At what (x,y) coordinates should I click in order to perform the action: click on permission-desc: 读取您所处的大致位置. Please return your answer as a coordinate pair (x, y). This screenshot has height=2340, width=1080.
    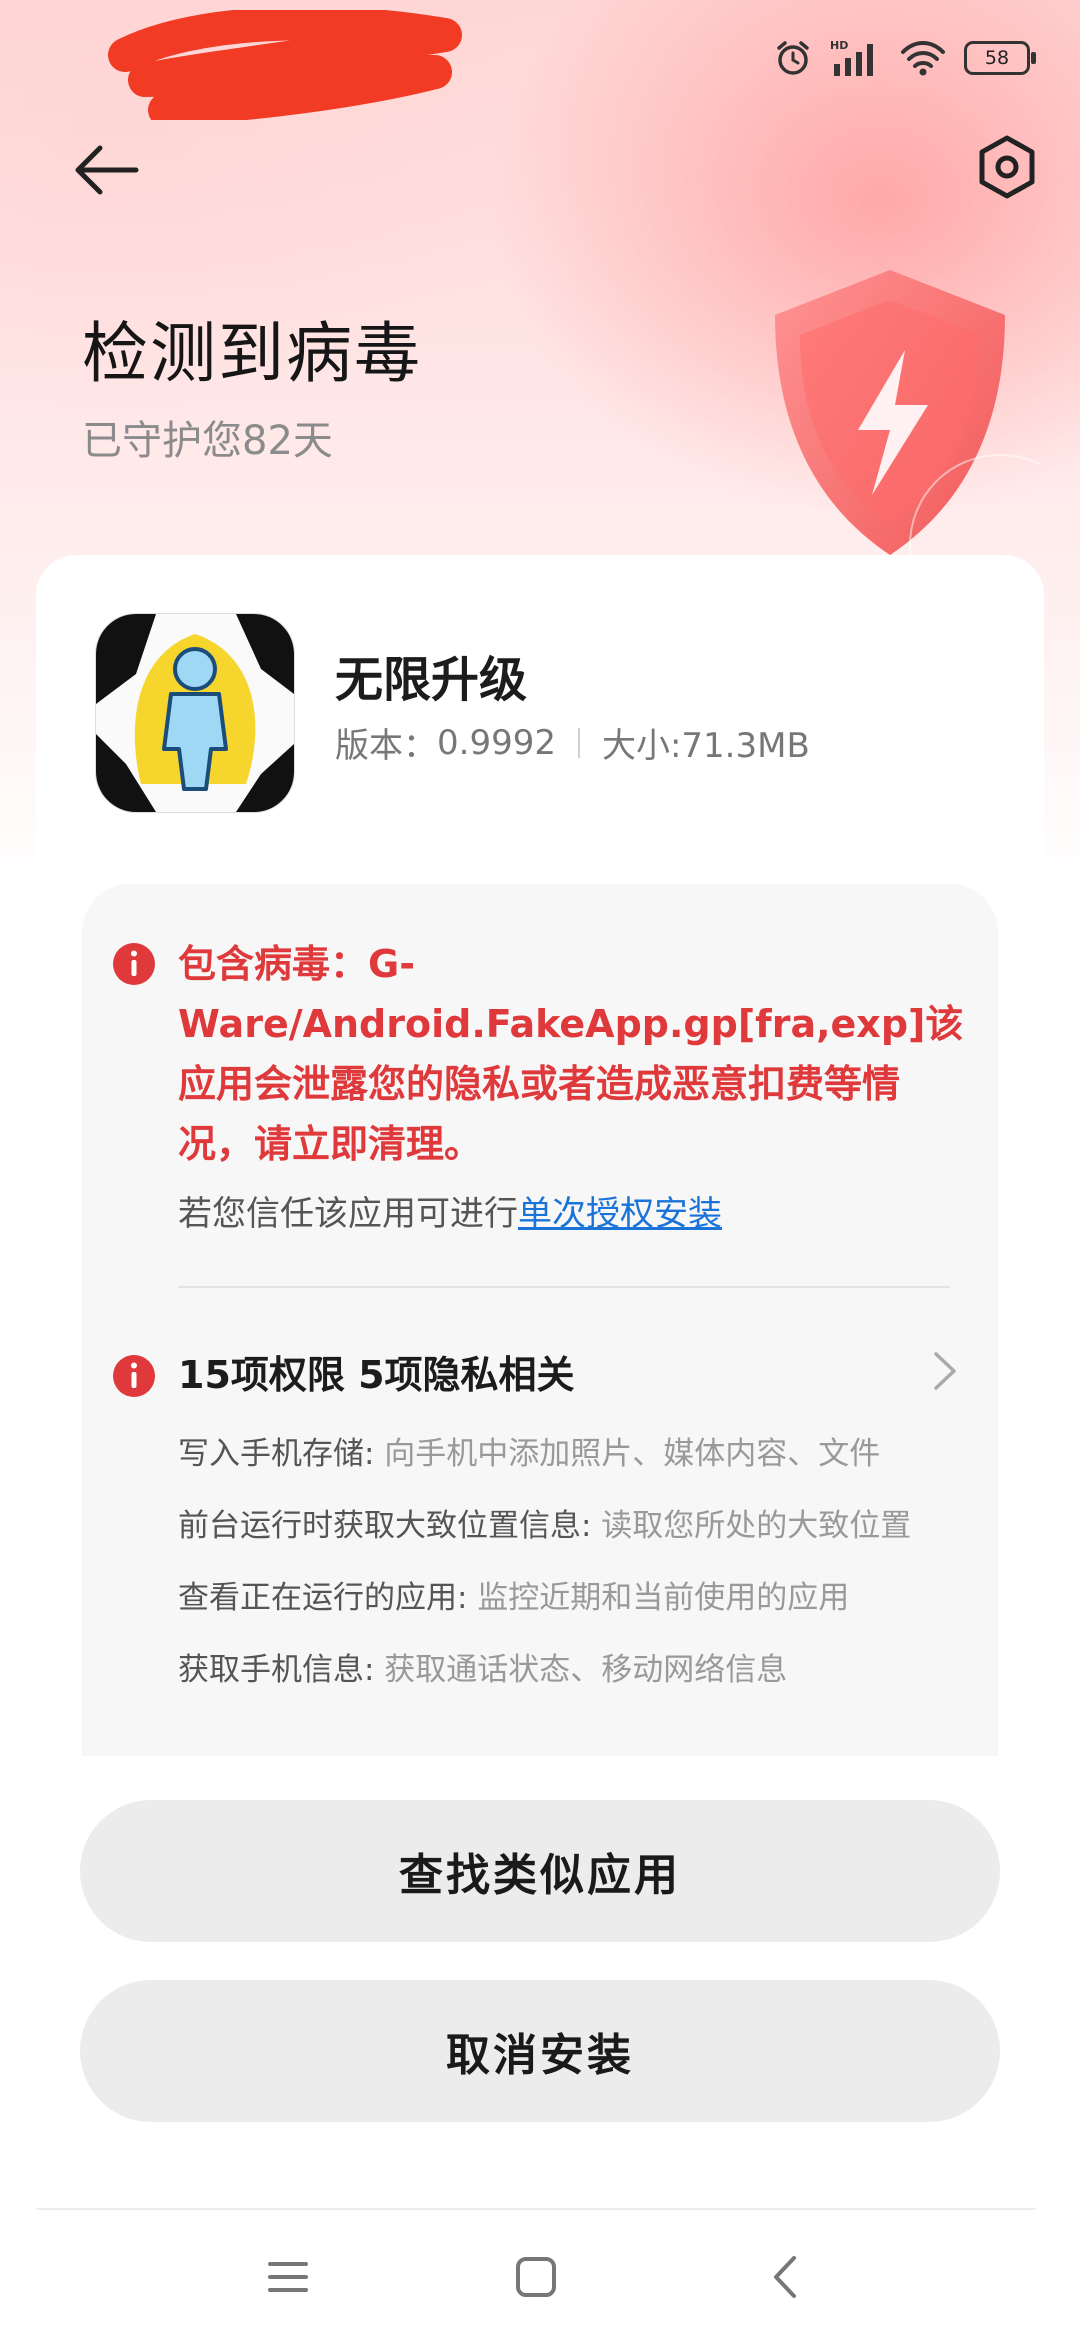
    Looking at the image, I should click on (751, 1526).